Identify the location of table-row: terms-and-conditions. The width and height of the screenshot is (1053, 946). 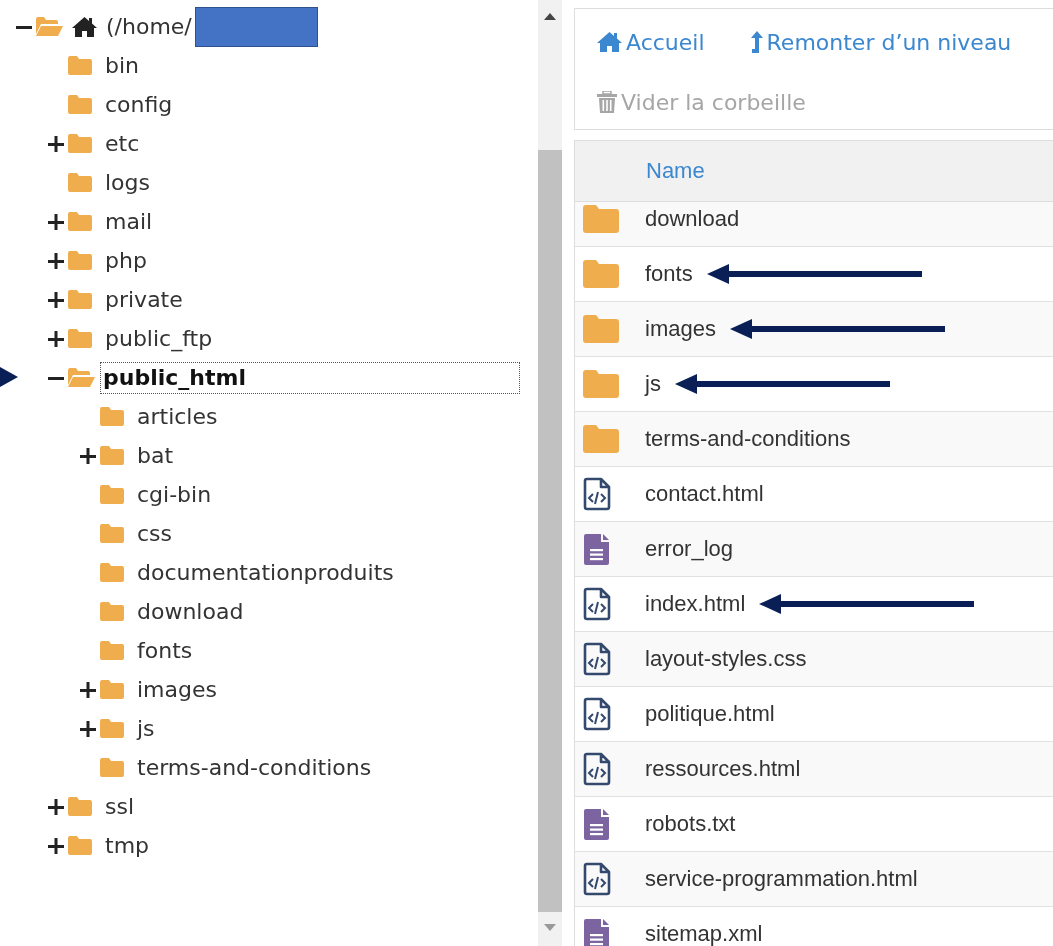
(814, 439).